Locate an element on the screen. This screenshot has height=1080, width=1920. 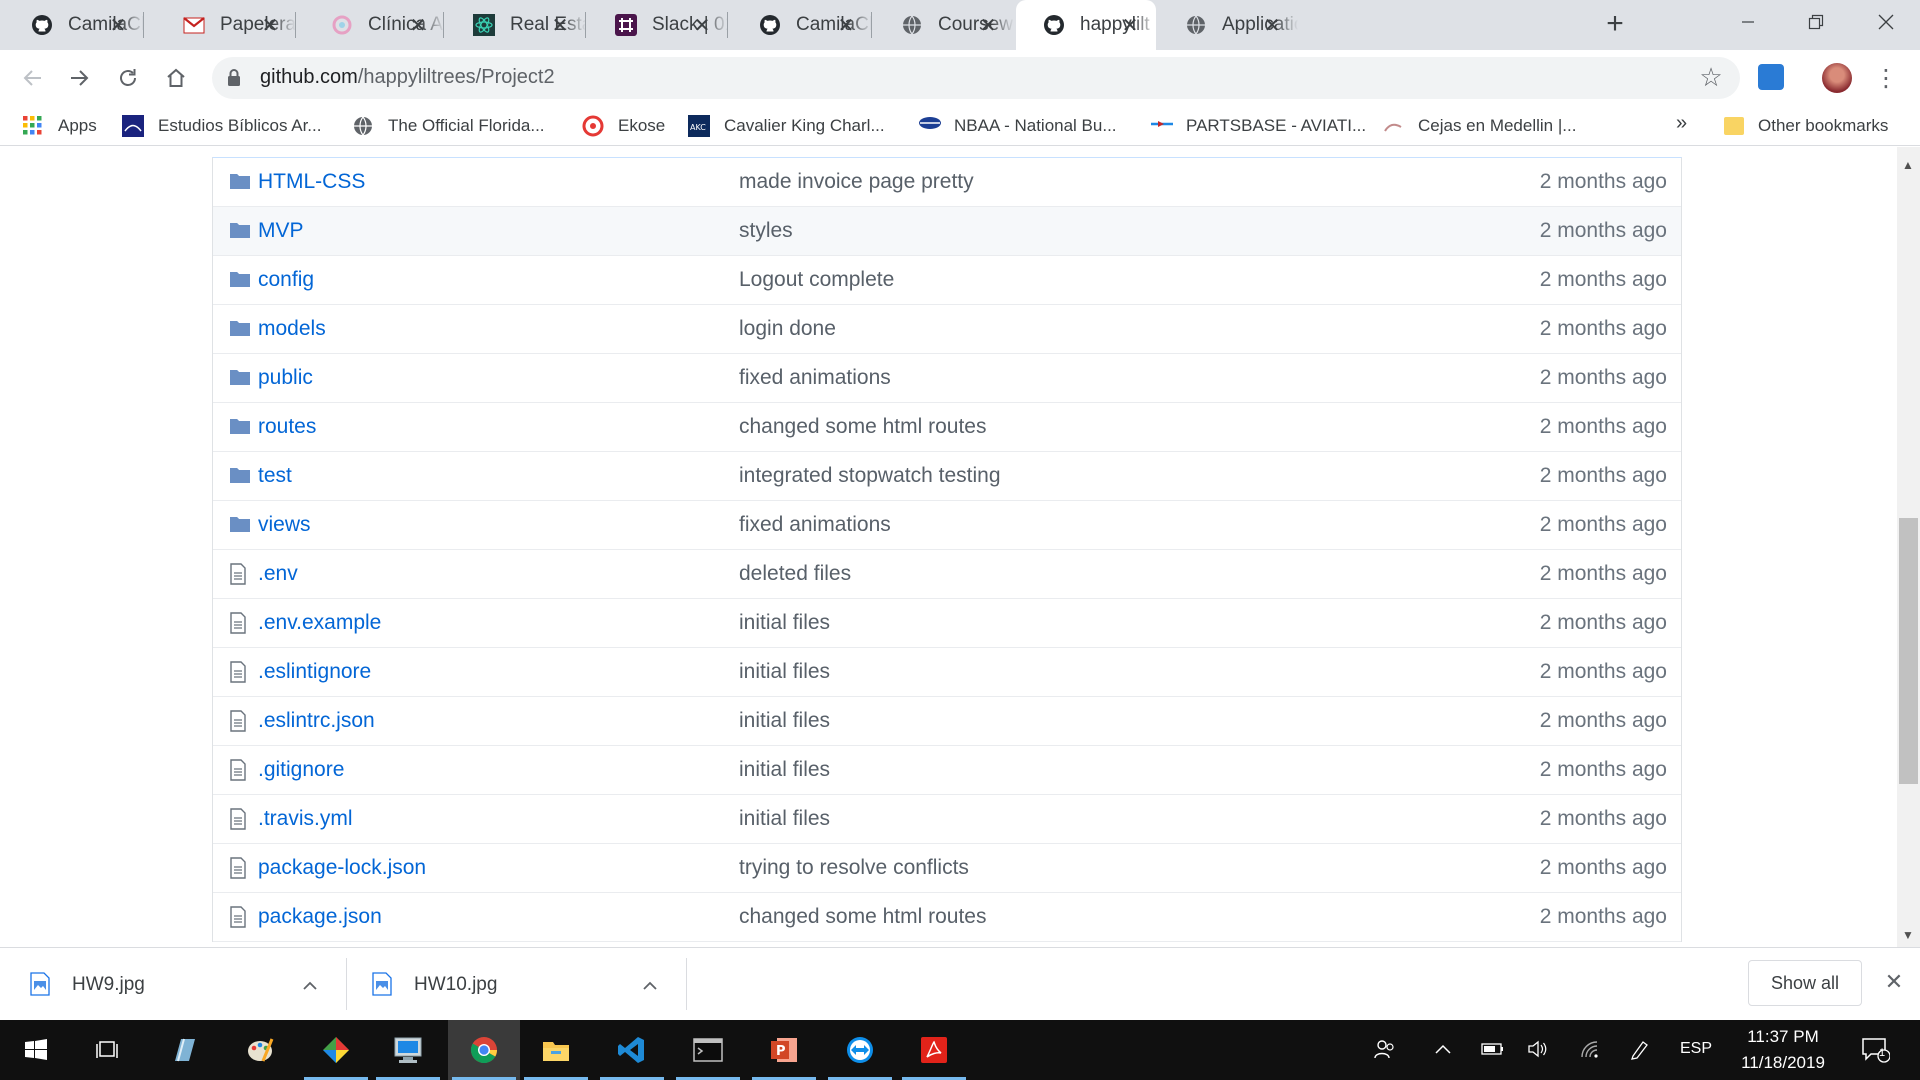
show-all-downloads-button: Show all is located at coordinates (1805, 983).